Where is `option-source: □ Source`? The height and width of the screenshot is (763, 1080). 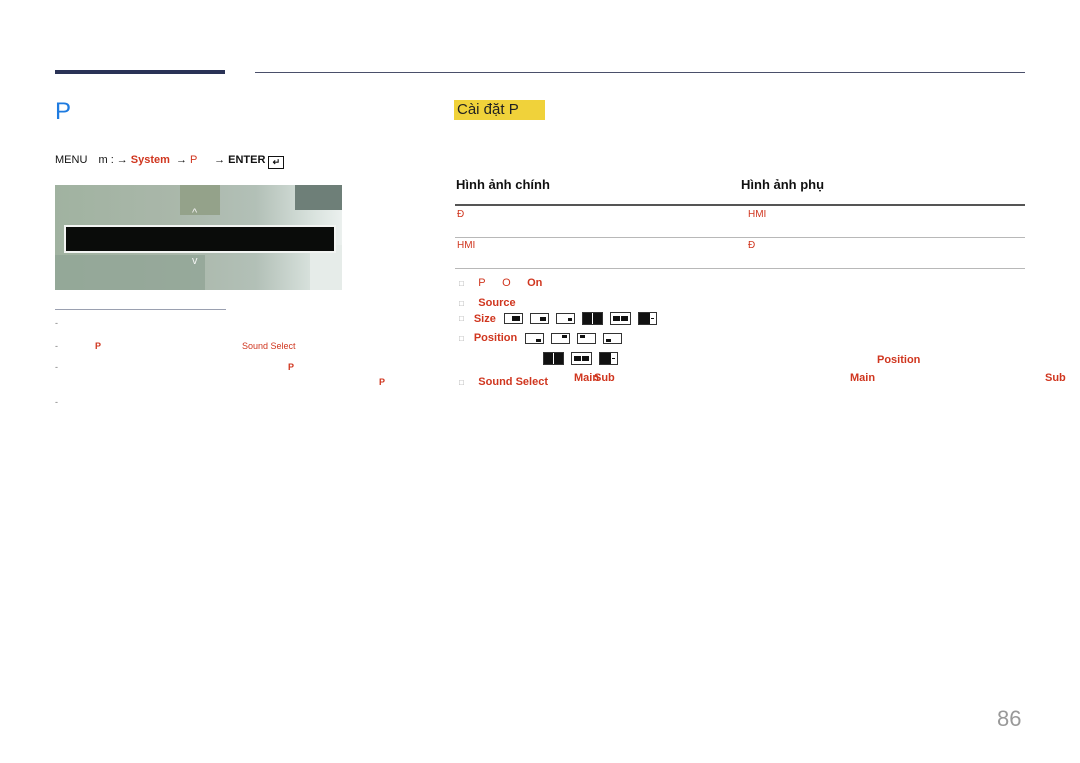
option-source: □ Source is located at coordinates (487, 302).